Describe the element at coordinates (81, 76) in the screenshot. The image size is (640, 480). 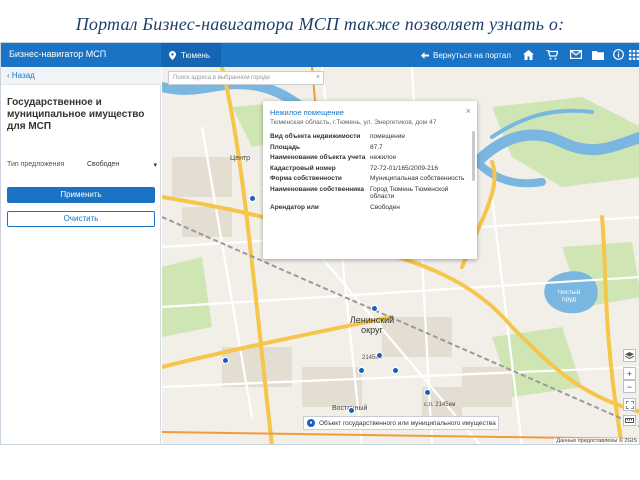
I see `back-link: ‹ Назад` at that location.